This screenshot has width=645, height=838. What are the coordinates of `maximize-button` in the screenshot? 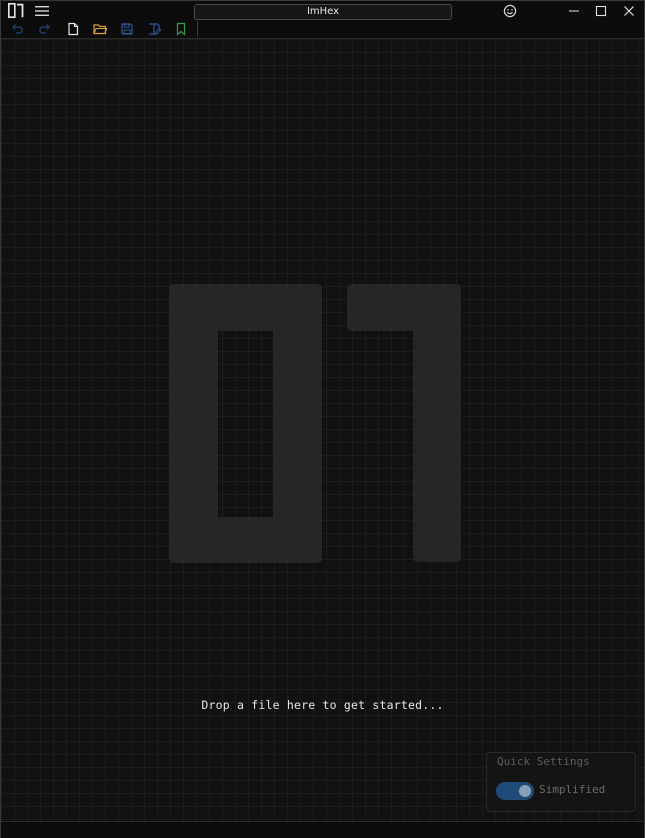 It's located at (601, 11).